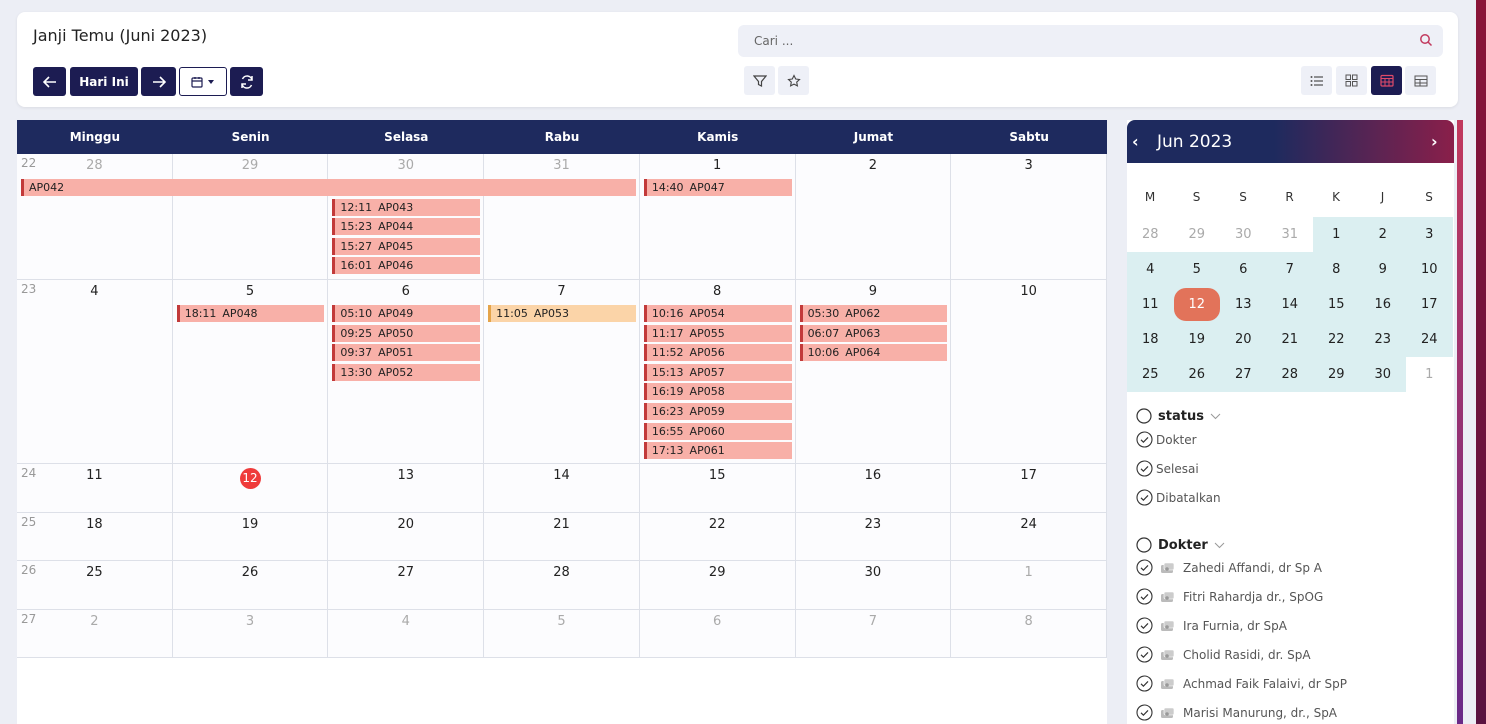 The width and height of the screenshot is (1486, 724). I want to click on day-cell: 13, so click(406, 488).